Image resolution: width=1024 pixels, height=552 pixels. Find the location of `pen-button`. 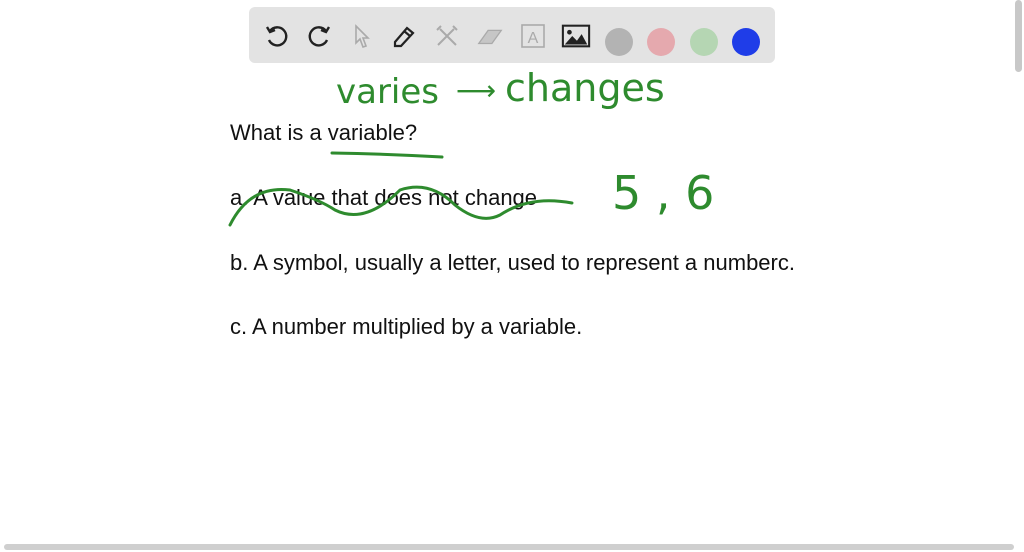

pen-button is located at coordinates (404, 36).